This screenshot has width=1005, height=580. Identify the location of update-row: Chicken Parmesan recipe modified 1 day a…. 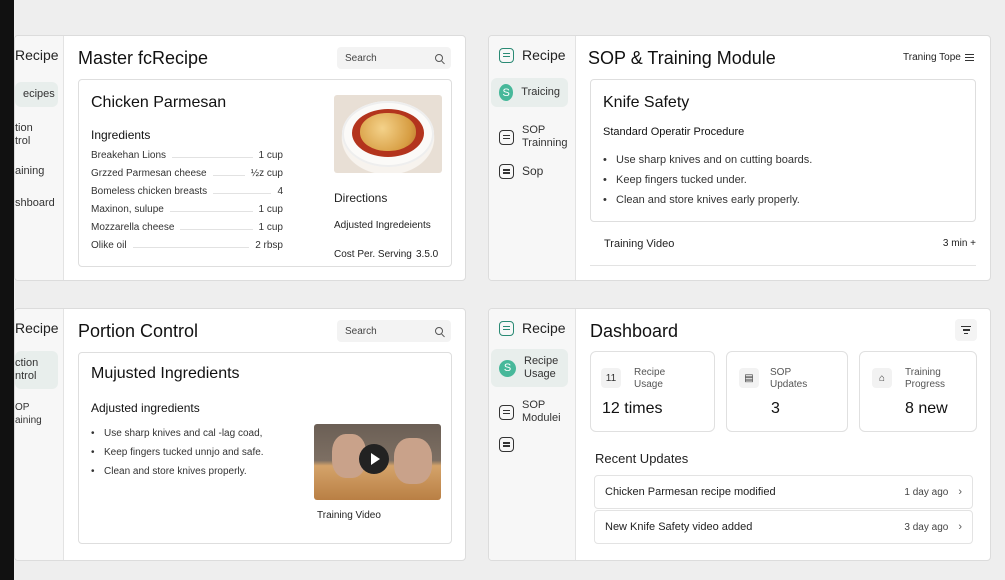
(783, 492).